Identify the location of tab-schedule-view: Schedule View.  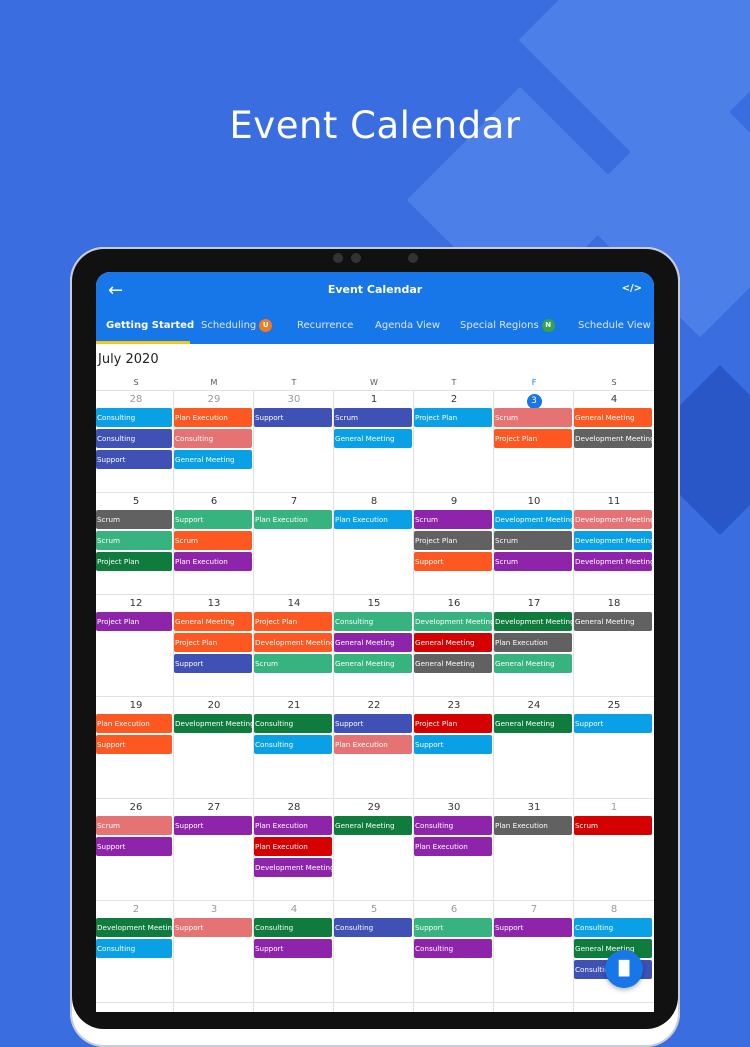
(614, 328).